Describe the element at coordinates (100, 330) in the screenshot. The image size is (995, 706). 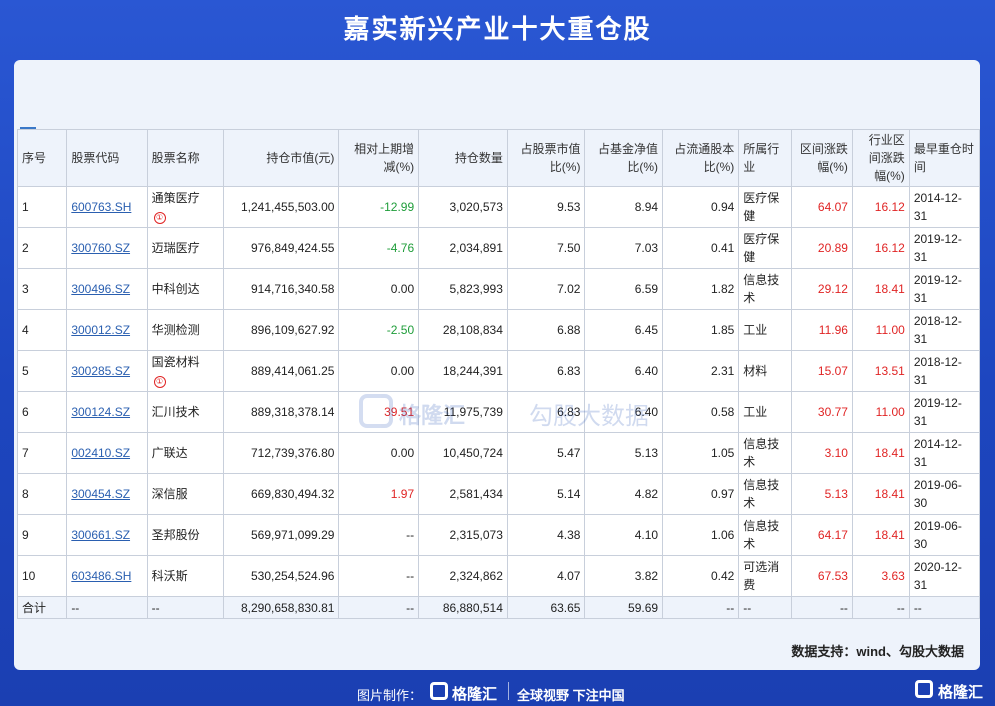
I see `stock-code-link: 300012.SZ` at that location.